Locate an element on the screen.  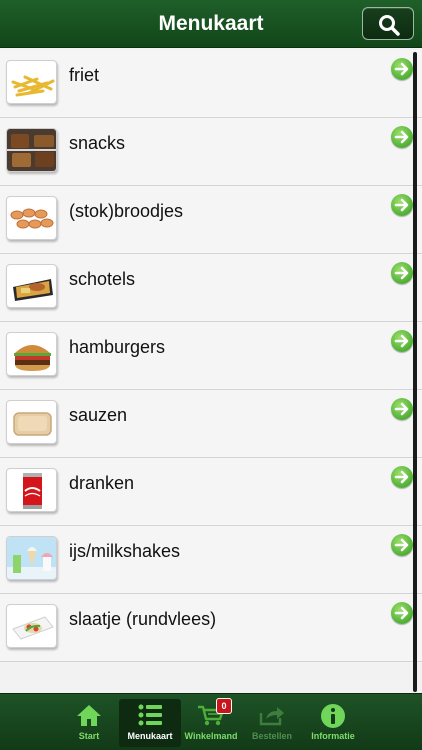
share-icon is located at coordinates (271, 716).